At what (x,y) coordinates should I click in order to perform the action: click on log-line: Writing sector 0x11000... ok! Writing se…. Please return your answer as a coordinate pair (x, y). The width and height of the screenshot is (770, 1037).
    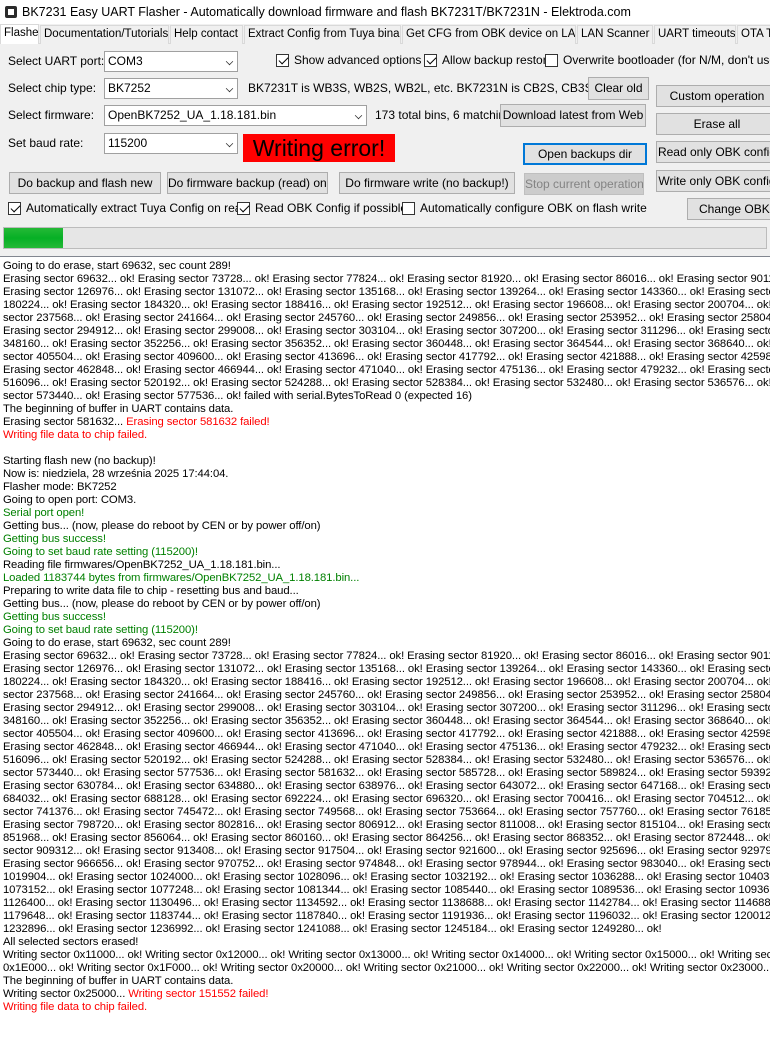
    Looking at the image, I should click on (386, 955).